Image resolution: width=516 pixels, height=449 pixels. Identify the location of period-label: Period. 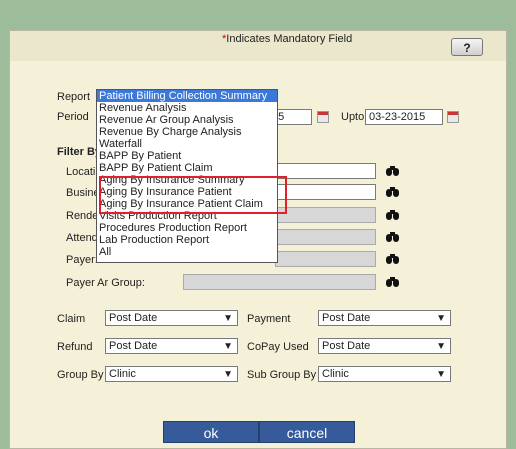
(73, 117).